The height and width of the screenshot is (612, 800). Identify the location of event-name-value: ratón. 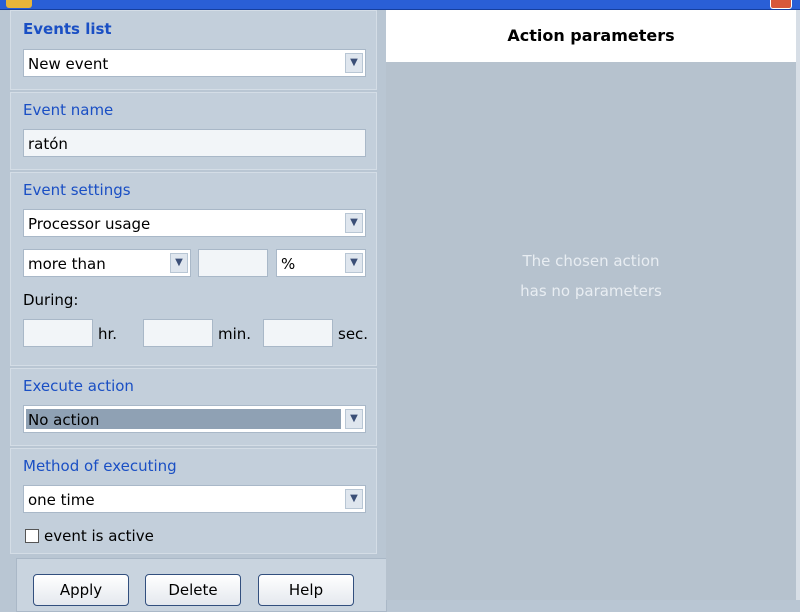
(48, 144).